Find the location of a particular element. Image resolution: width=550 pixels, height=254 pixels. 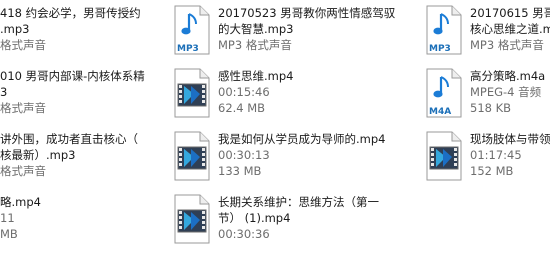

file-name: .mp3 is located at coordinates (15, 29).